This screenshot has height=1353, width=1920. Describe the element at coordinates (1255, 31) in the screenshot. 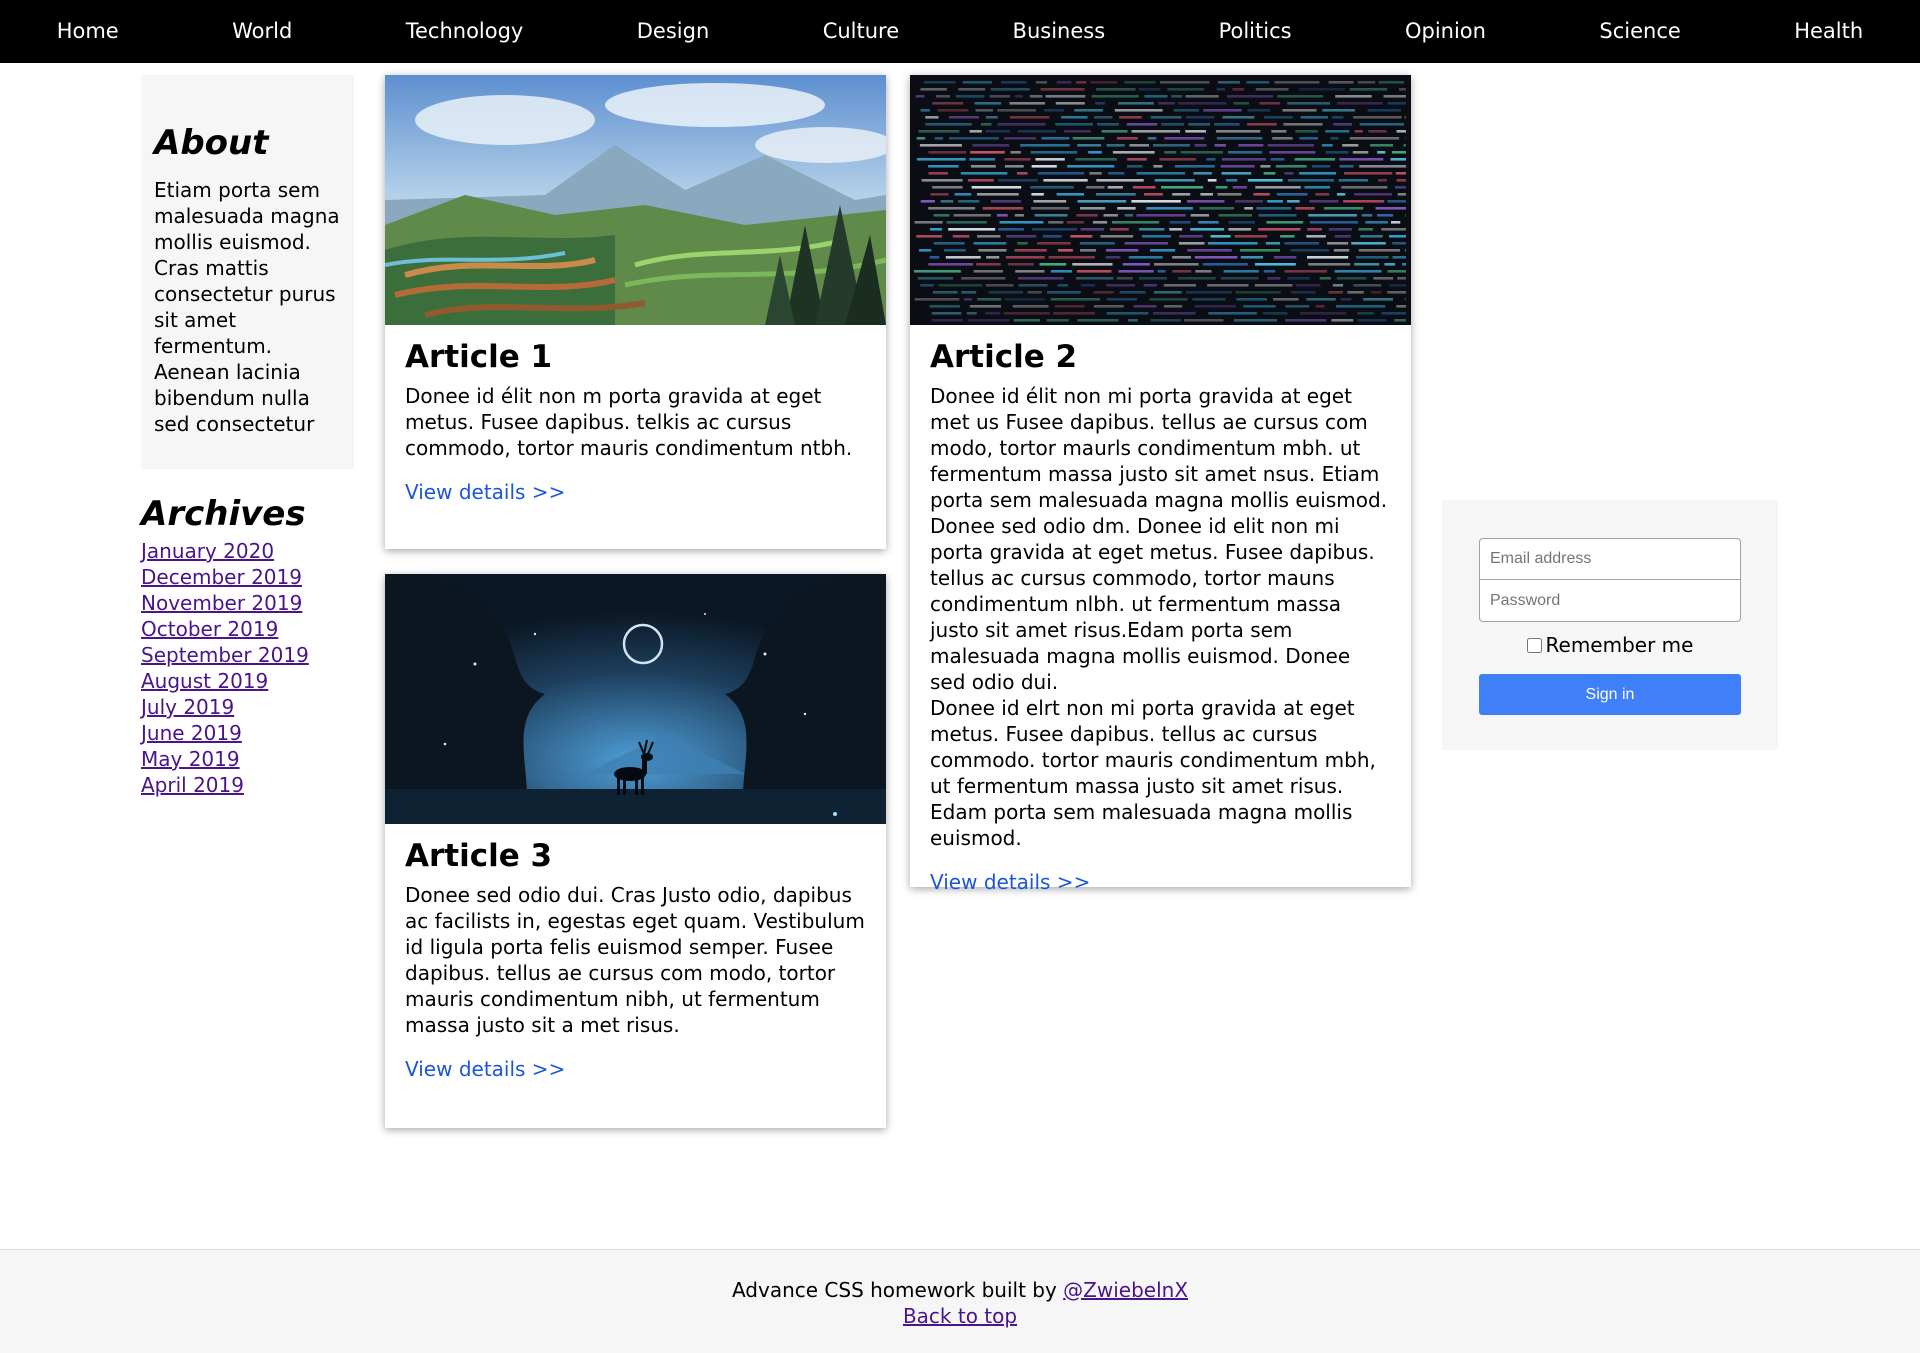

I see `nav-item-politics: Politics` at that location.